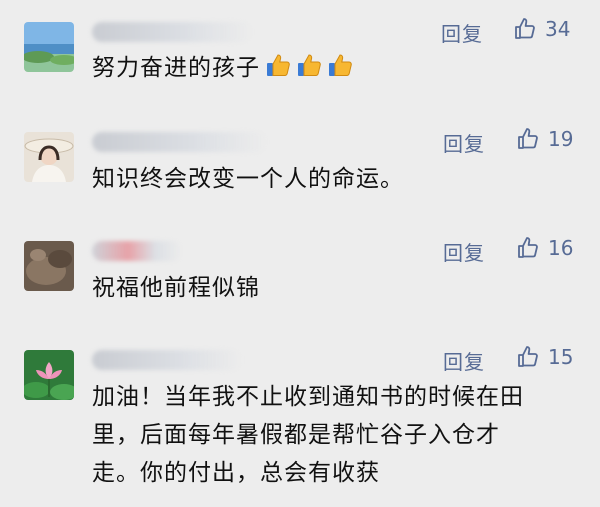 Image resolution: width=600 pixels, height=507 pixels. I want to click on comment-text: 努力奋进的孩子, so click(223, 68).